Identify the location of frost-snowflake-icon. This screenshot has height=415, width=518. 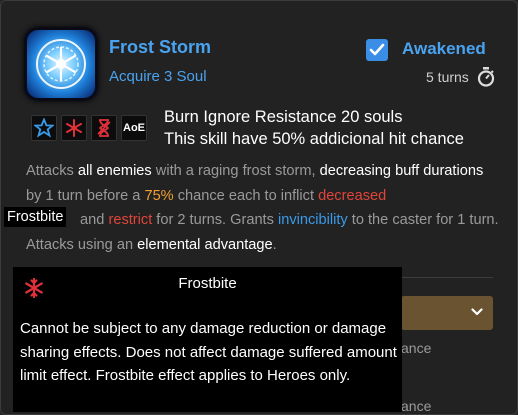
(61, 64).